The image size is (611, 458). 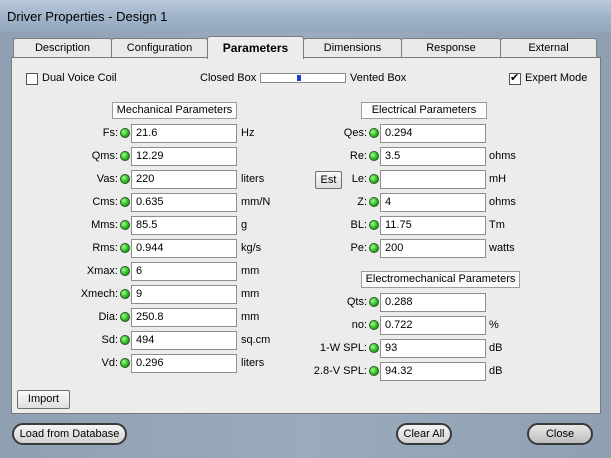 What do you see at coordinates (228, 78) in the screenshot?
I see `closed-box-label: Closed Box` at bounding box center [228, 78].